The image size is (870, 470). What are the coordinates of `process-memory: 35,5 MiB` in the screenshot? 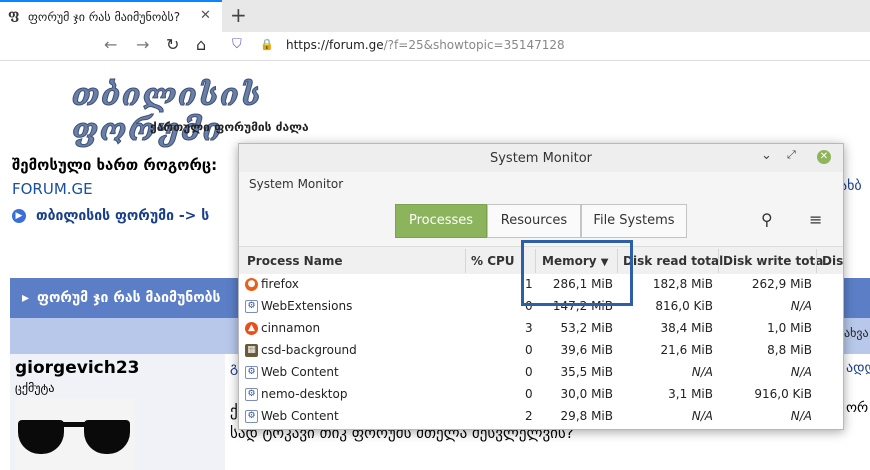 It's located at (586, 372).